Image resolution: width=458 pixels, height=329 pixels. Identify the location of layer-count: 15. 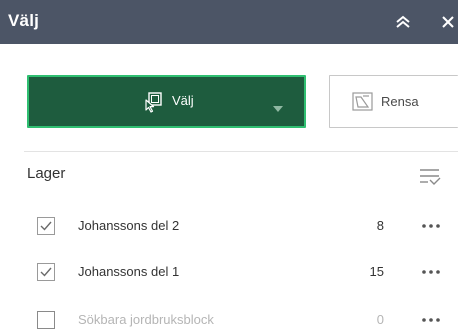
(376, 271).